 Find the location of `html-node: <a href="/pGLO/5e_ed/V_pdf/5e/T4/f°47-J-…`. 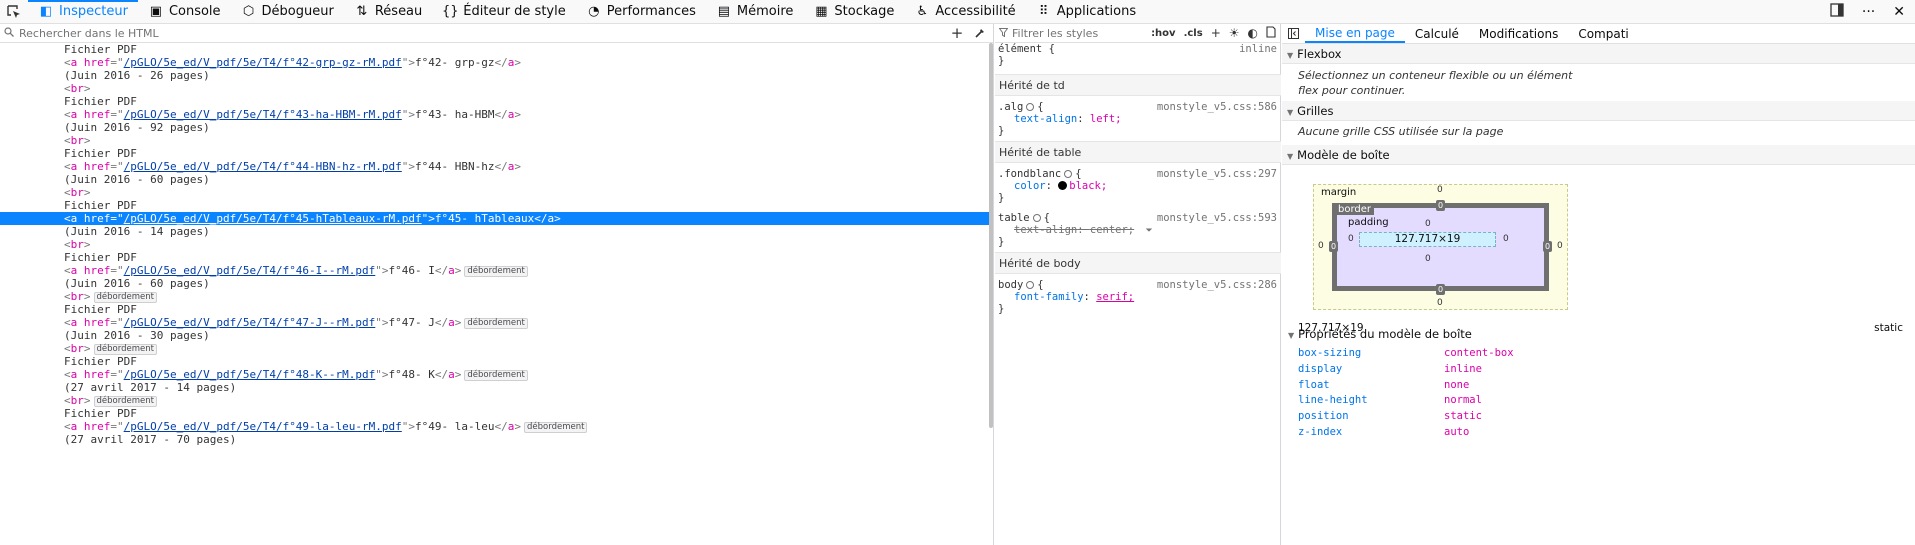

html-node: <a href="/pGLO/5e_ed/V_pdf/5e/T4/f°47-J-… is located at coordinates (495, 322).